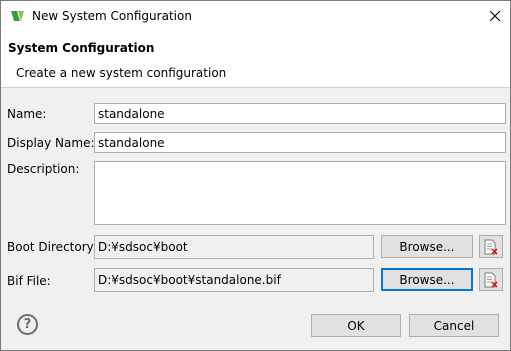 This screenshot has height=351, width=511. What do you see at coordinates (255, 16) in the screenshot?
I see `title-bar: New System Configuration` at bounding box center [255, 16].